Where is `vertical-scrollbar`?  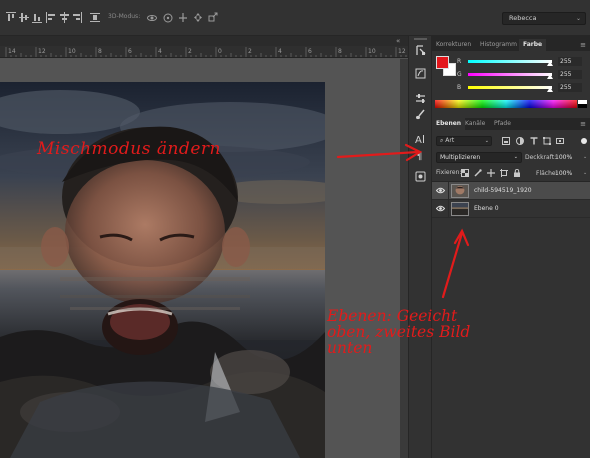
vertical-scrollbar is located at coordinates (404, 258).